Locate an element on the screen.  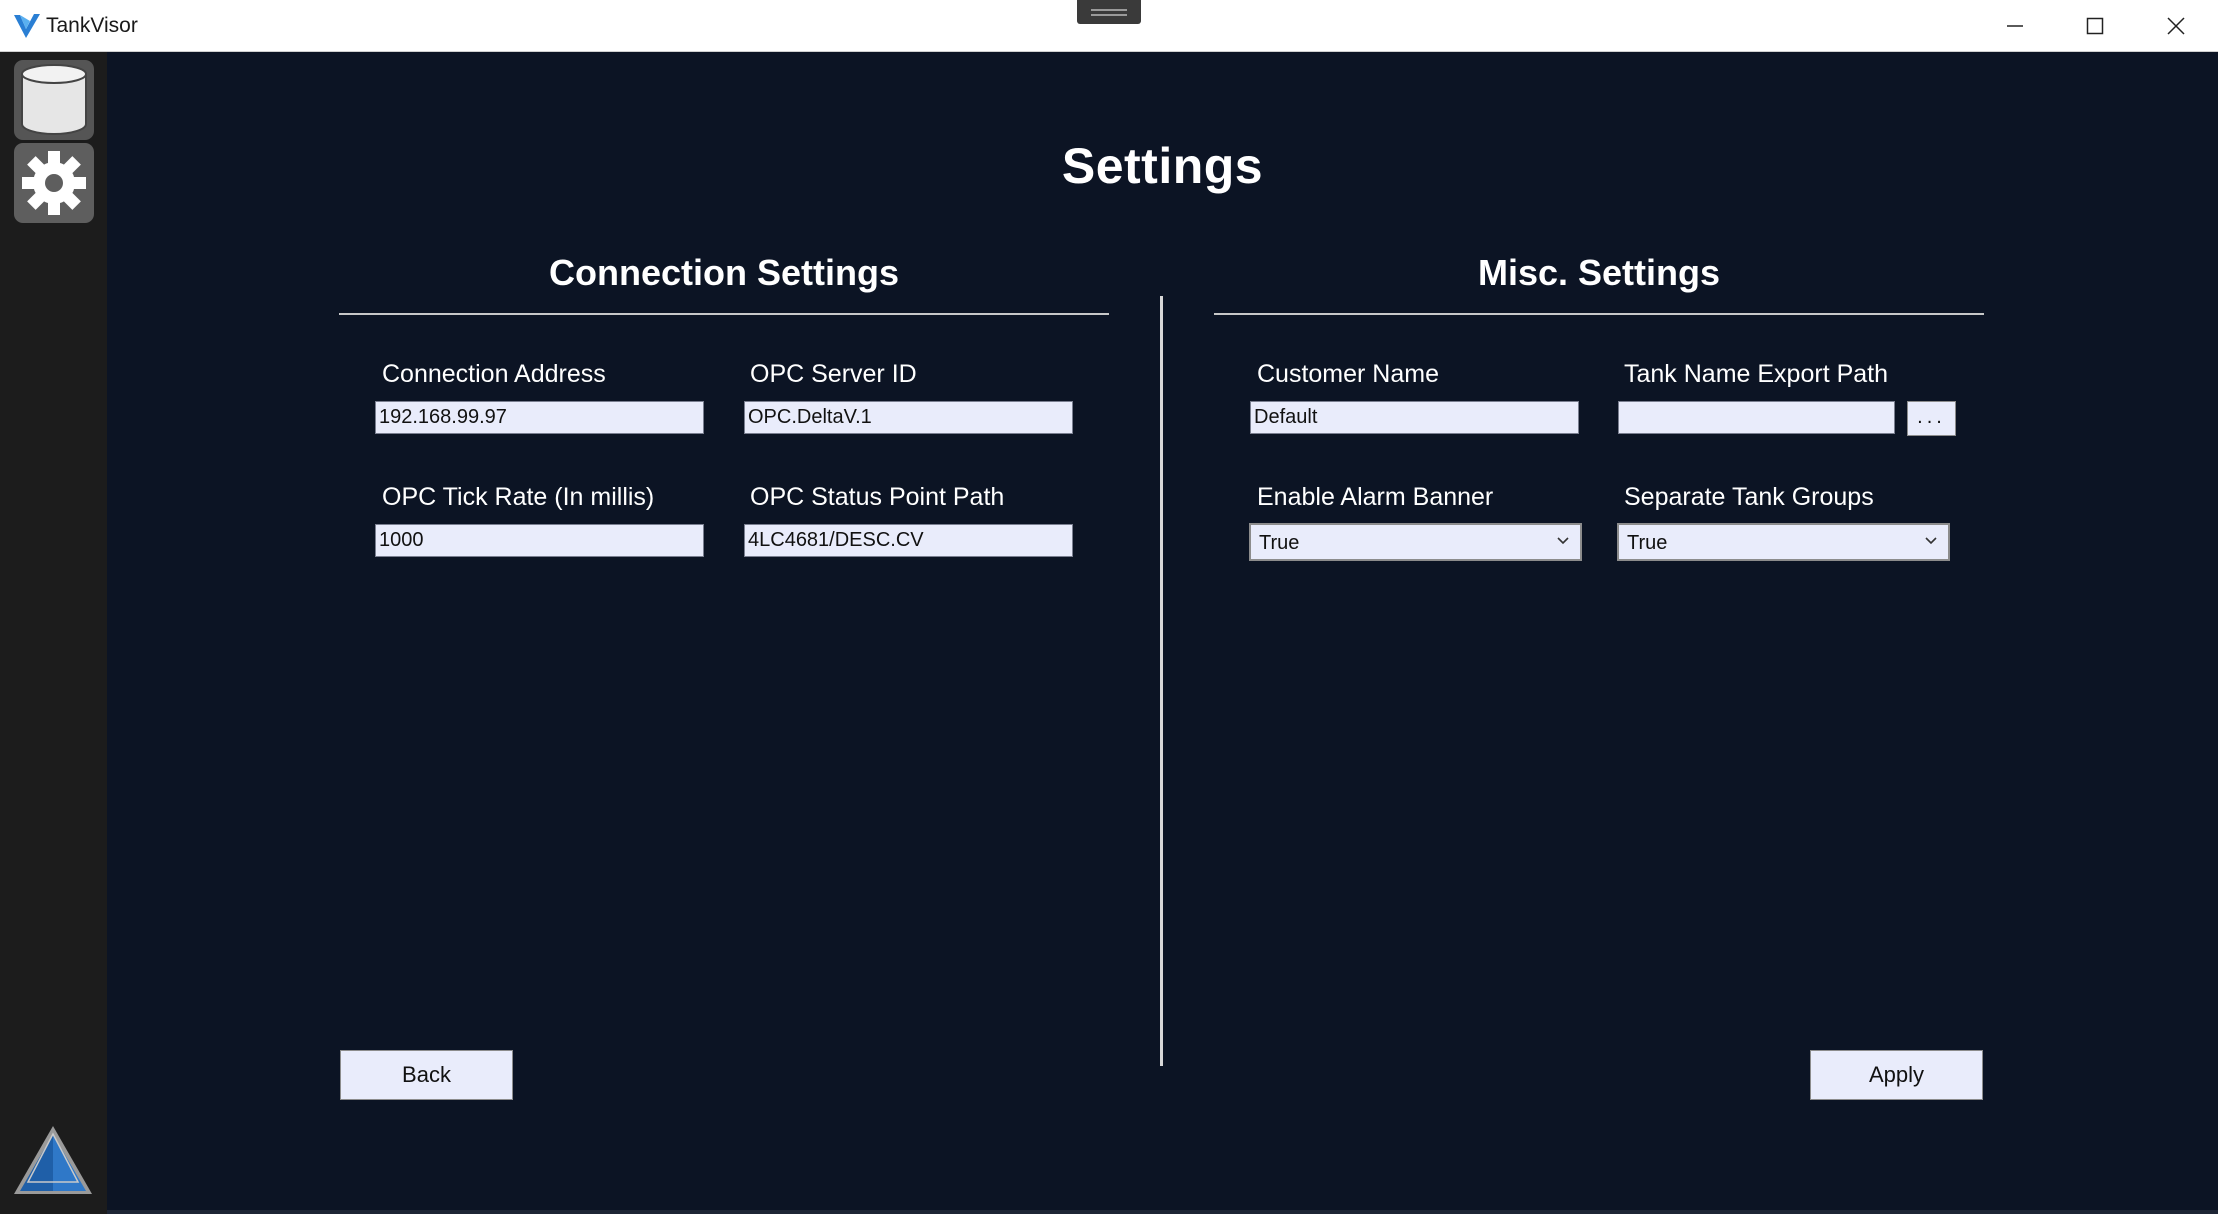
sidebar is located at coordinates (53, 633).